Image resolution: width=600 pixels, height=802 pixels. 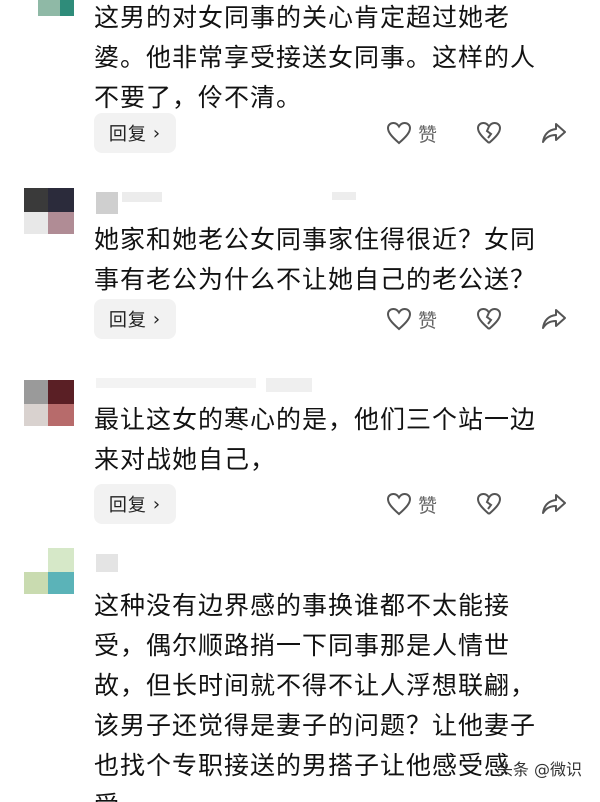 What do you see at coordinates (302, 645) in the screenshot?
I see `comment-line: 受，偶尔顺路捎一下同事那是人情世` at bounding box center [302, 645].